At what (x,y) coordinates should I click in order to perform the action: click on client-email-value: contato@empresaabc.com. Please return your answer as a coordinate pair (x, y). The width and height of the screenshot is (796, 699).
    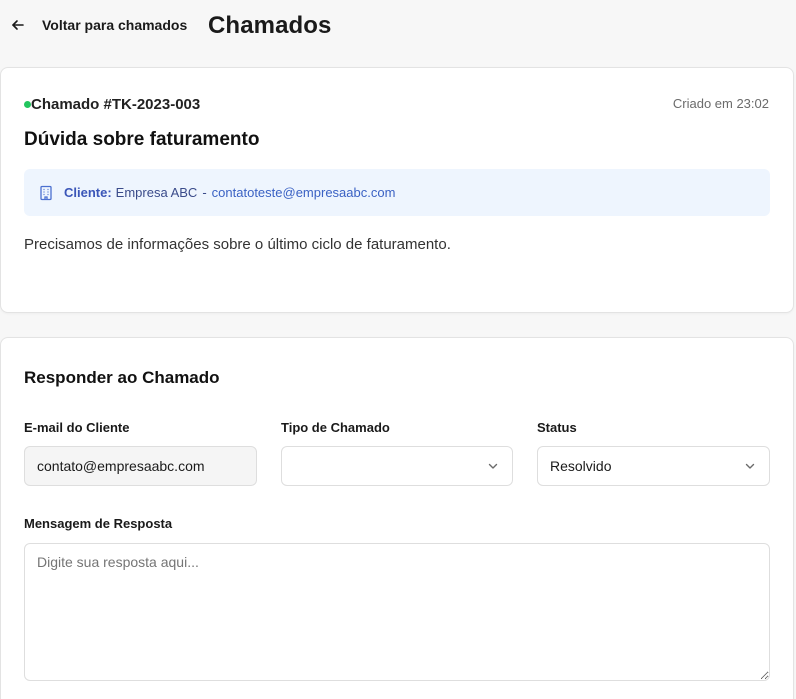
    Looking at the image, I should click on (121, 466).